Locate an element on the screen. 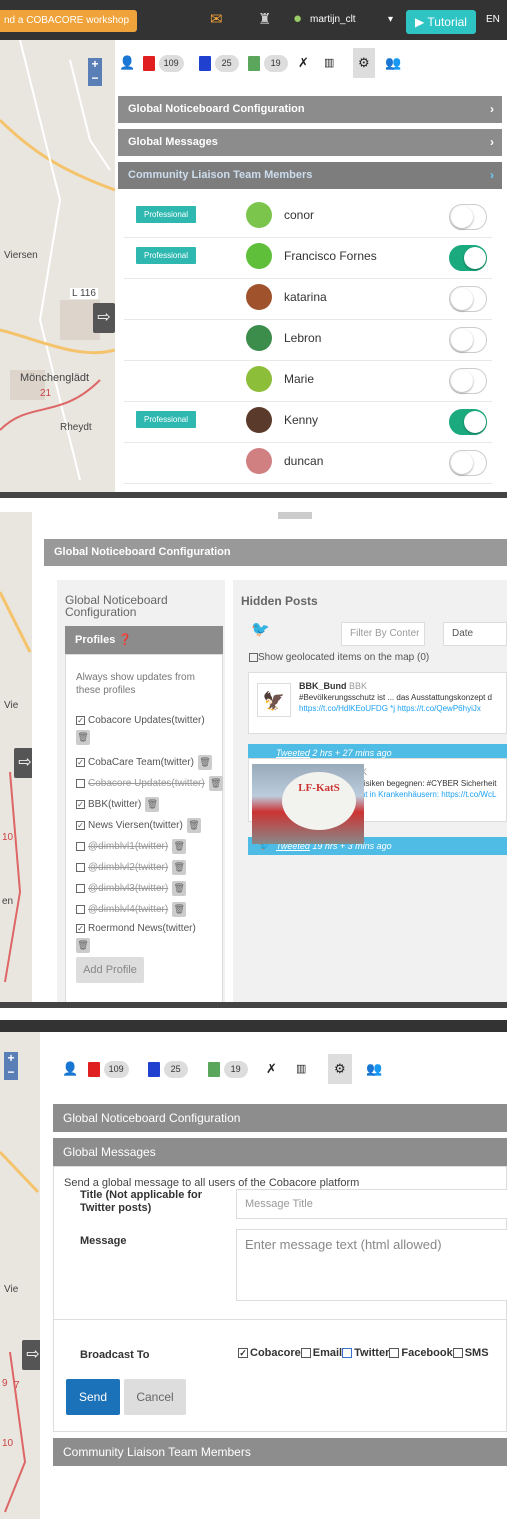  scroll-thumb is located at coordinates (295, 515).